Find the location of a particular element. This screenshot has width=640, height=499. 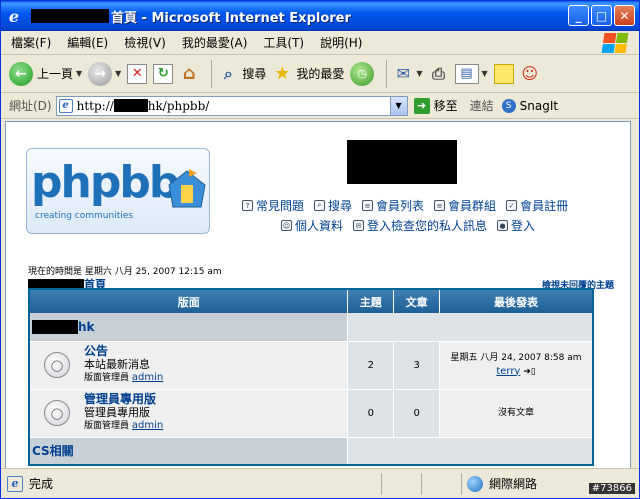

category-row: hk is located at coordinates (311, 327).